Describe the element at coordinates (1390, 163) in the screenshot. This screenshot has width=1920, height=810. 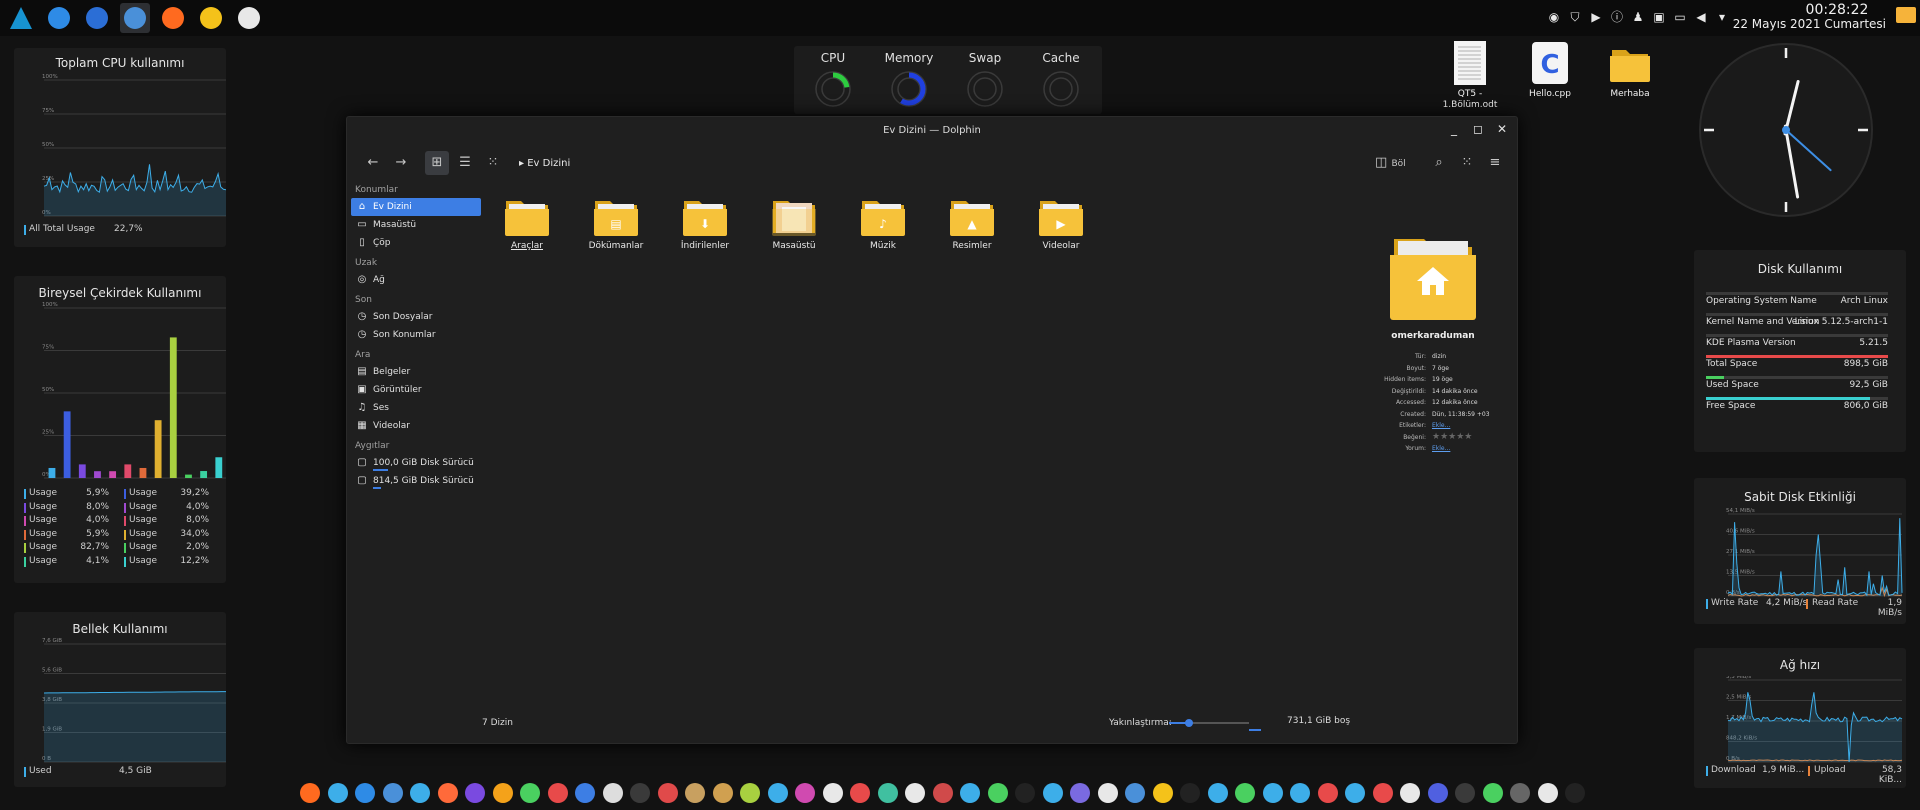
I see `split-button: ◫ Böl` at that location.